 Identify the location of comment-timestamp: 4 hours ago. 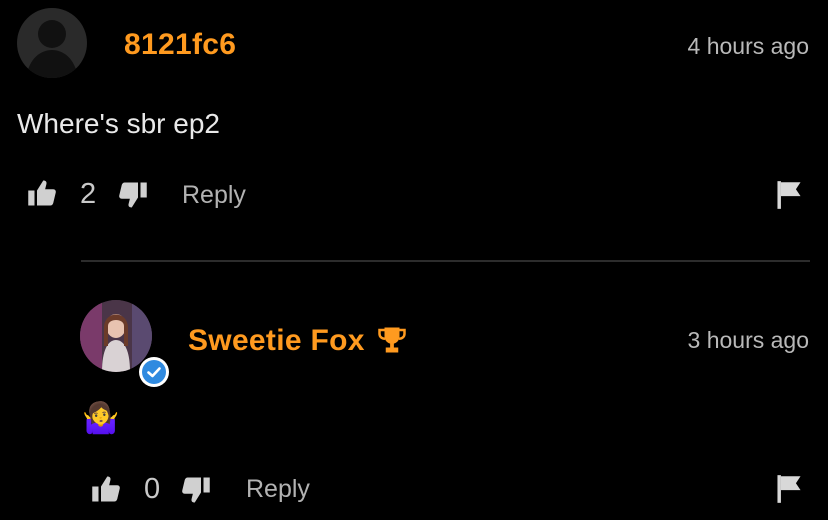
(748, 46).